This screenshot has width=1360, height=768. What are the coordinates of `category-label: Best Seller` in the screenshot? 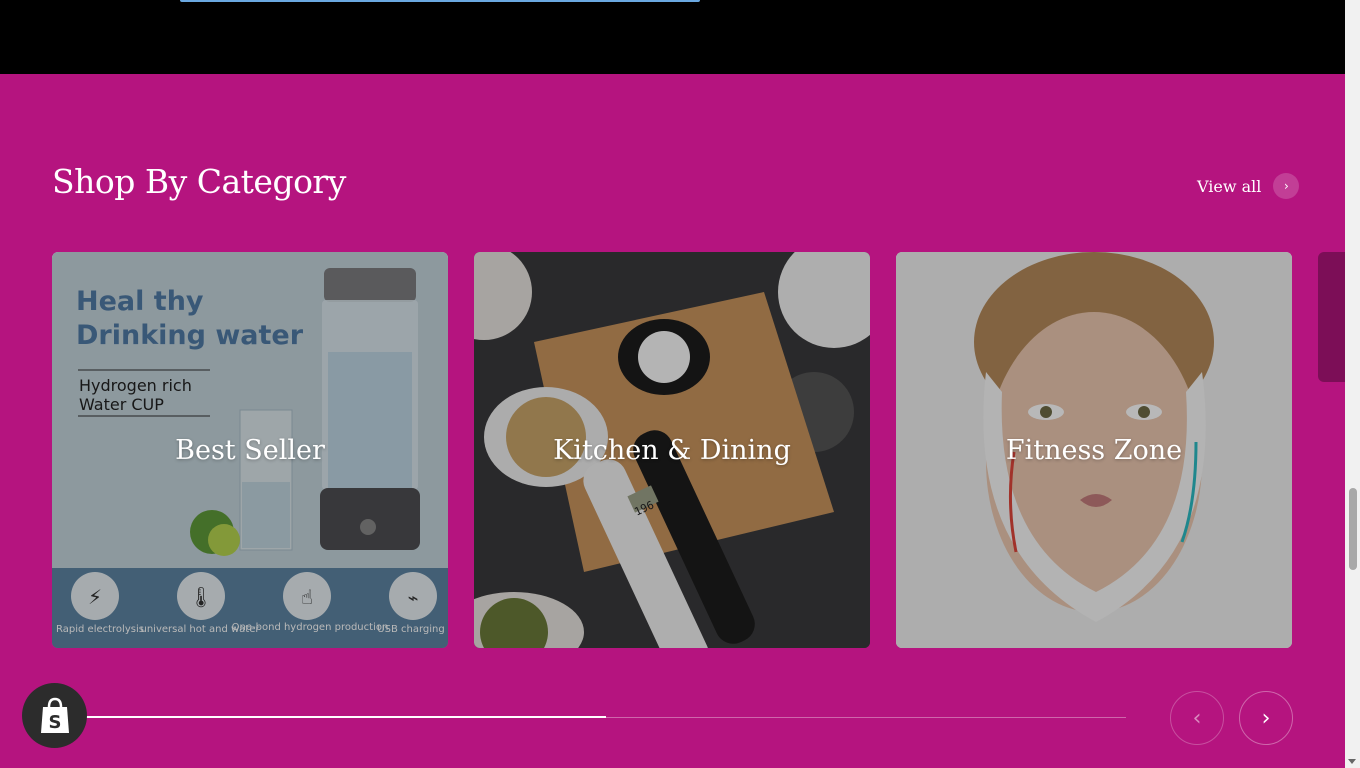 It's located at (250, 450).